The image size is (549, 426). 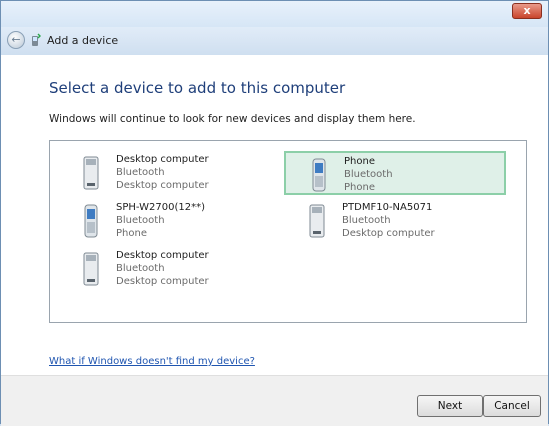 I want to click on cancel-button: Cancel, so click(x=512, y=406).